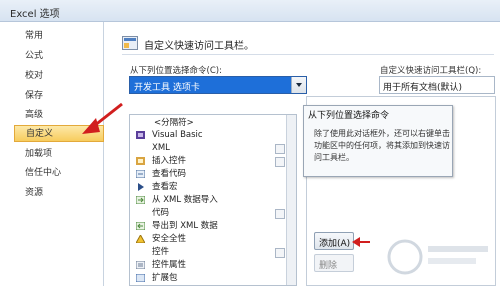 This screenshot has width=500, height=286. I want to click on macro-icon, so click(141, 187).